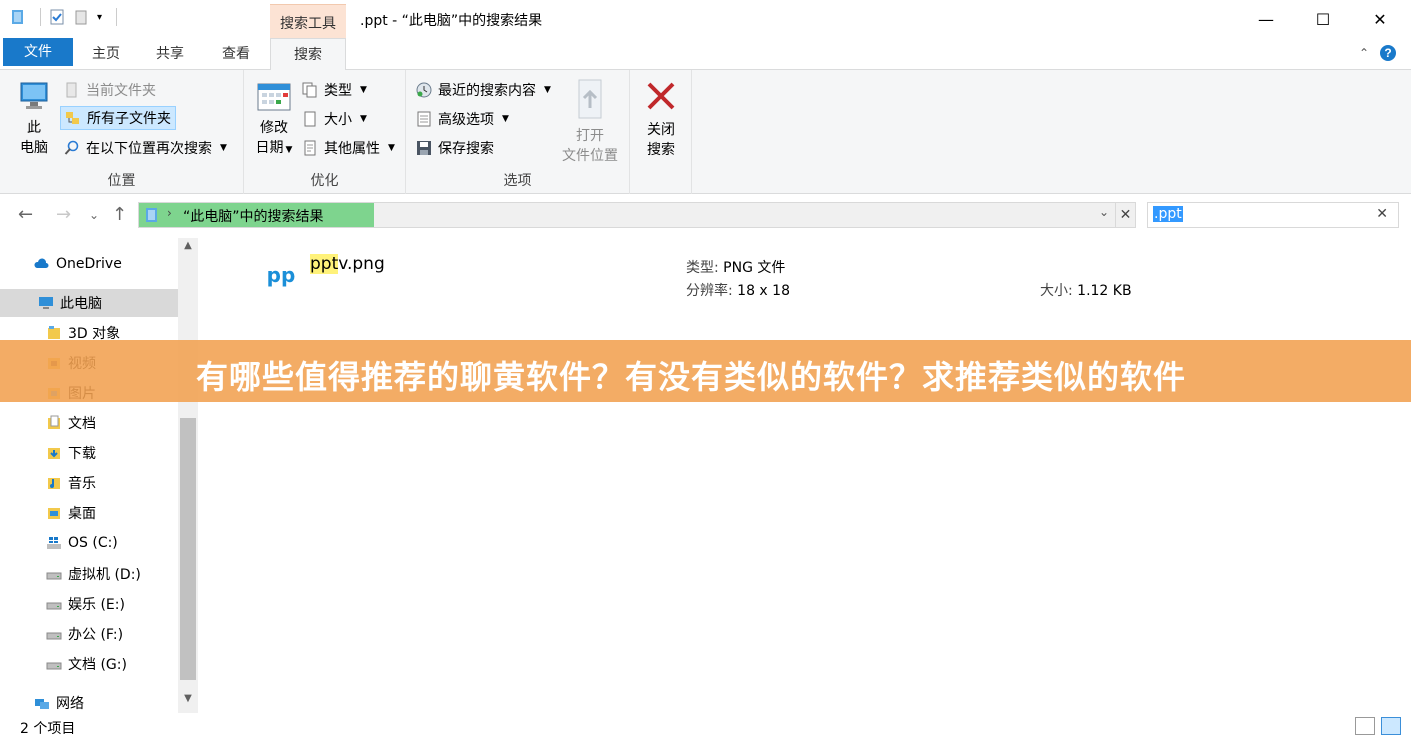 The width and height of the screenshot is (1411, 743). What do you see at coordinates (517, 181) in the screenshot?
I see `group-options-label: 选项` at bounding box center [517, 181].